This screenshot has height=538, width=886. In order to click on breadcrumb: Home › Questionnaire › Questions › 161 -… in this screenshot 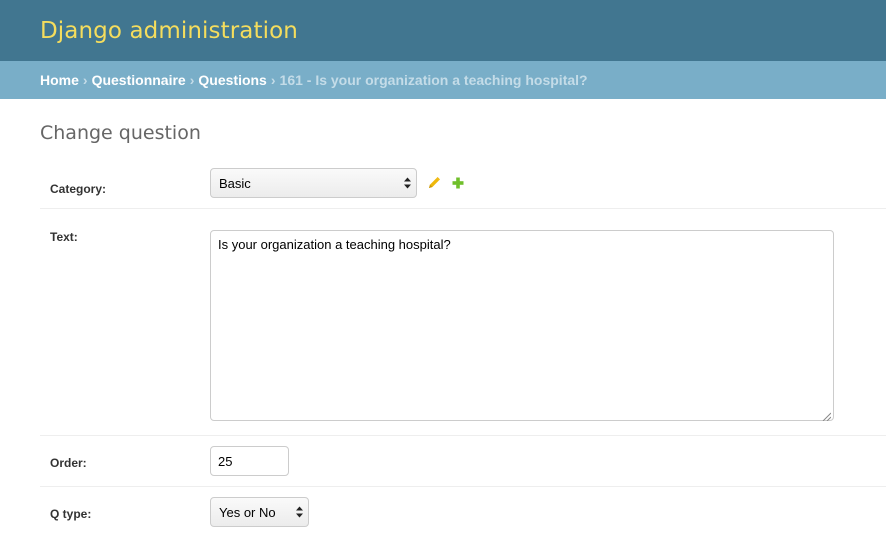, I will do `click(443, 80)`.